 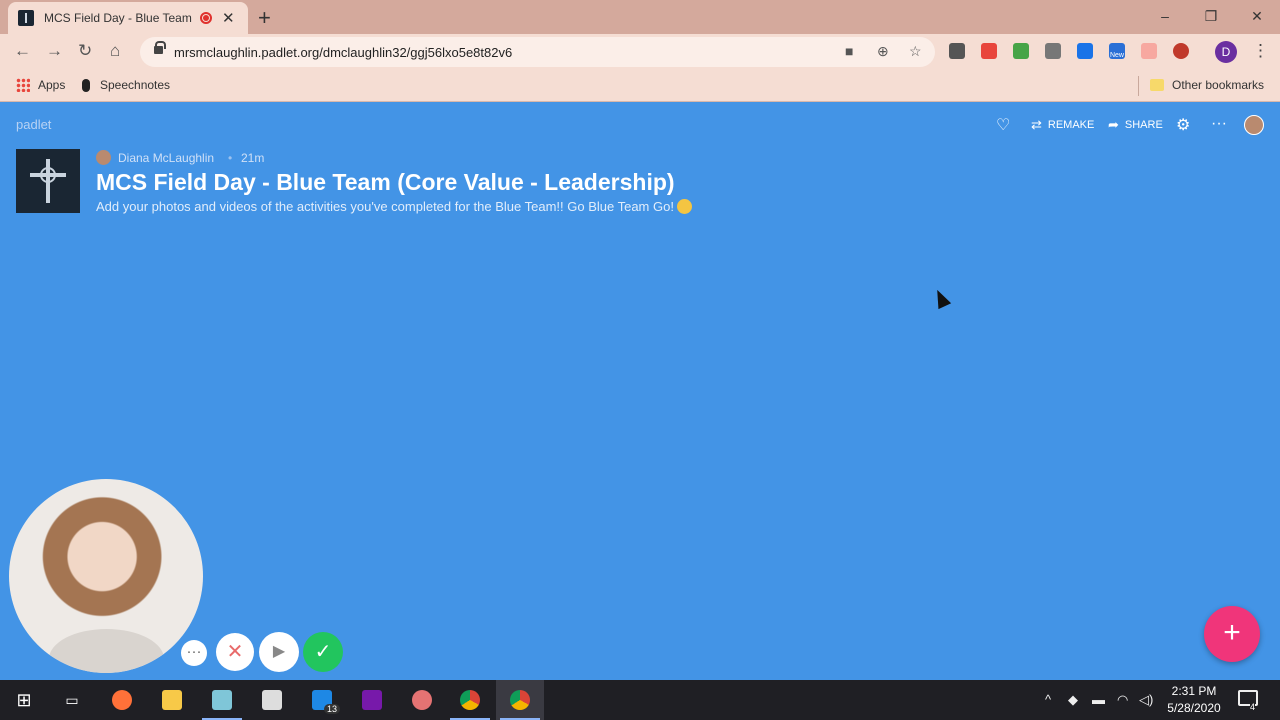 What do you see at coordinates (941, 298) in the screenshot?
I see `mouse-cursor-icon` at bounding box center [941, 298].